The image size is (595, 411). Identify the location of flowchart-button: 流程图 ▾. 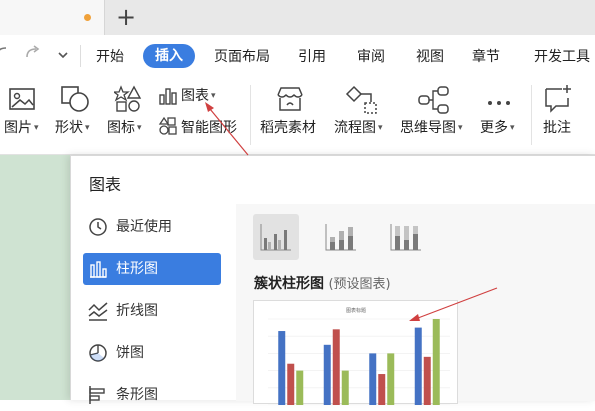
(358, 128).